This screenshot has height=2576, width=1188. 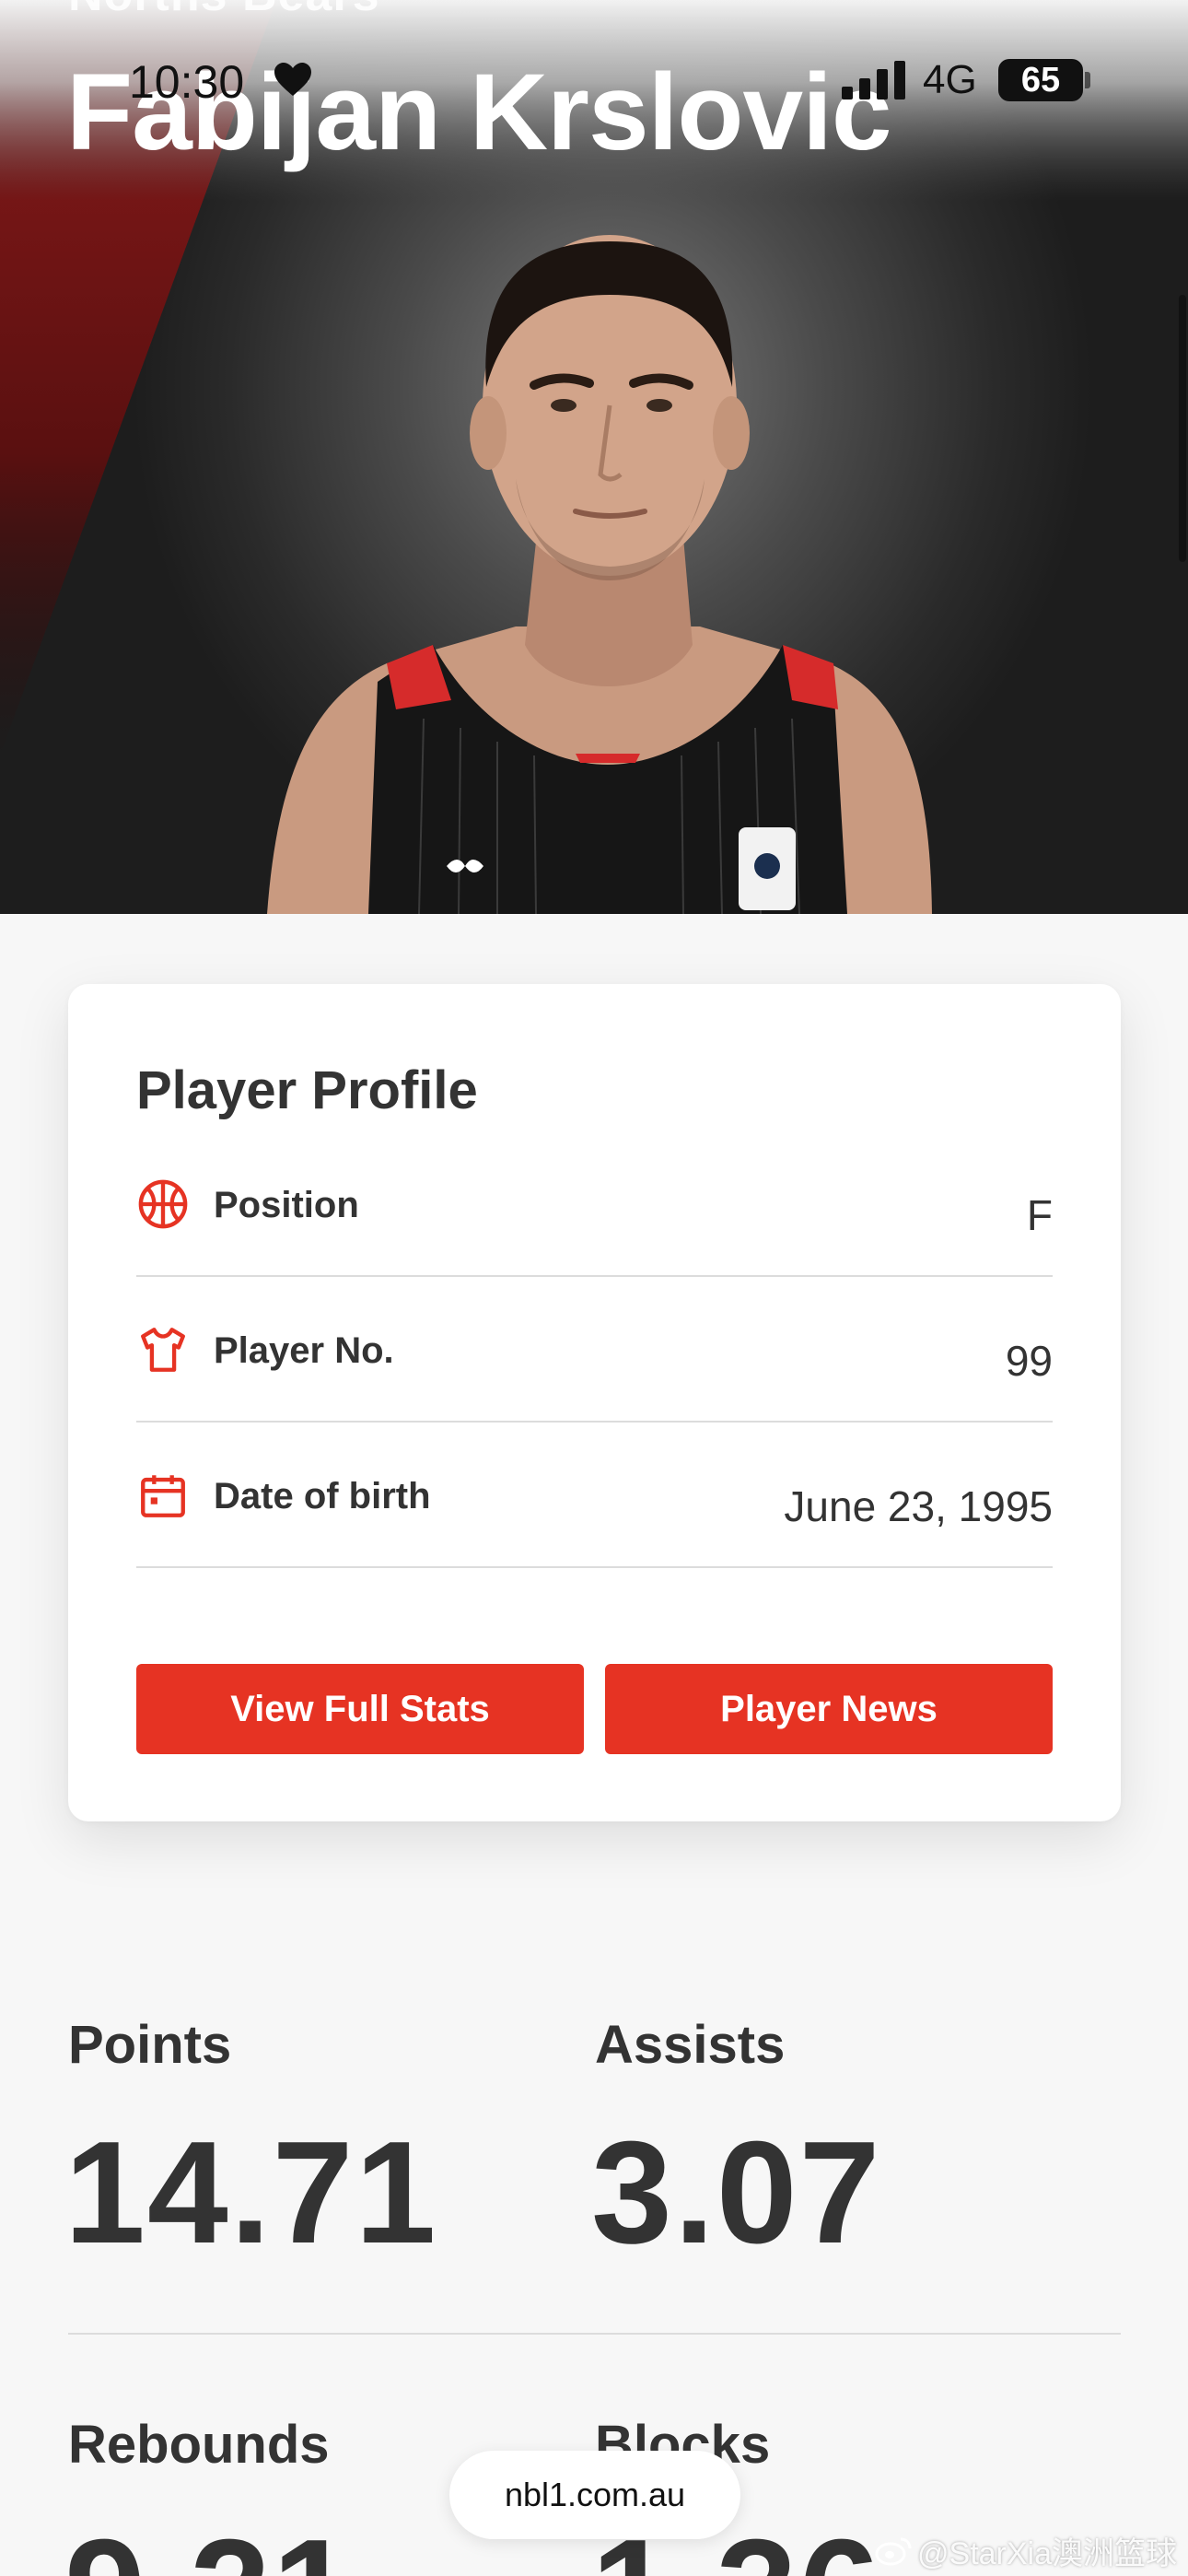 What do you see at coordinates (1040, 80) in the screenshot?
I see `battery-indicator: 65` at bounding box center [1040, 80].